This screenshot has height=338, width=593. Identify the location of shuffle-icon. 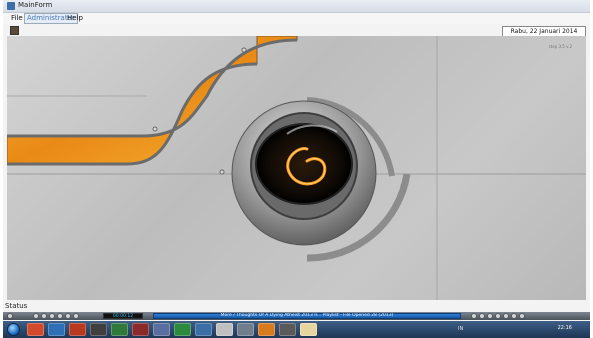
(474, 316).